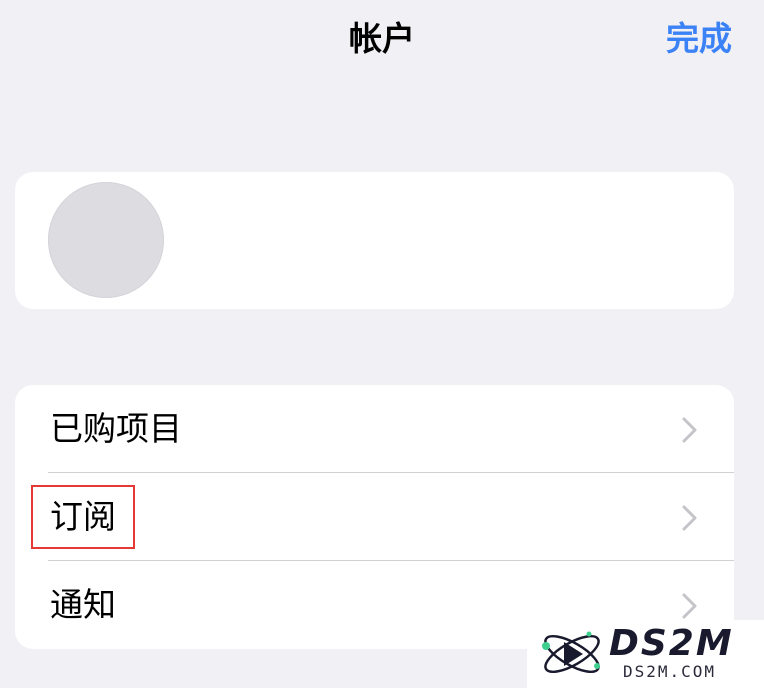  I want to click on nav-title: 帐户, so click(382, 38).